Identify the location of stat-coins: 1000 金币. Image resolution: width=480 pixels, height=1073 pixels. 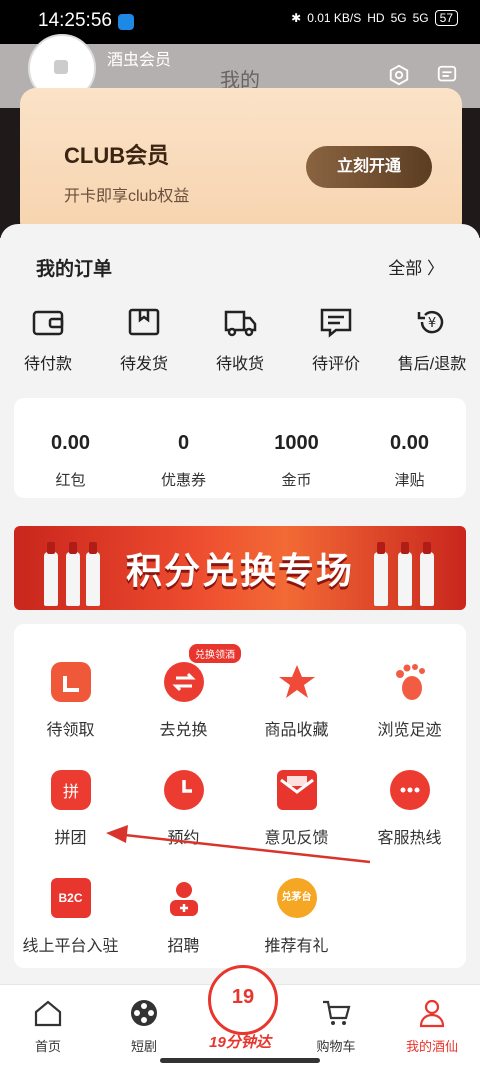
(296, 448).